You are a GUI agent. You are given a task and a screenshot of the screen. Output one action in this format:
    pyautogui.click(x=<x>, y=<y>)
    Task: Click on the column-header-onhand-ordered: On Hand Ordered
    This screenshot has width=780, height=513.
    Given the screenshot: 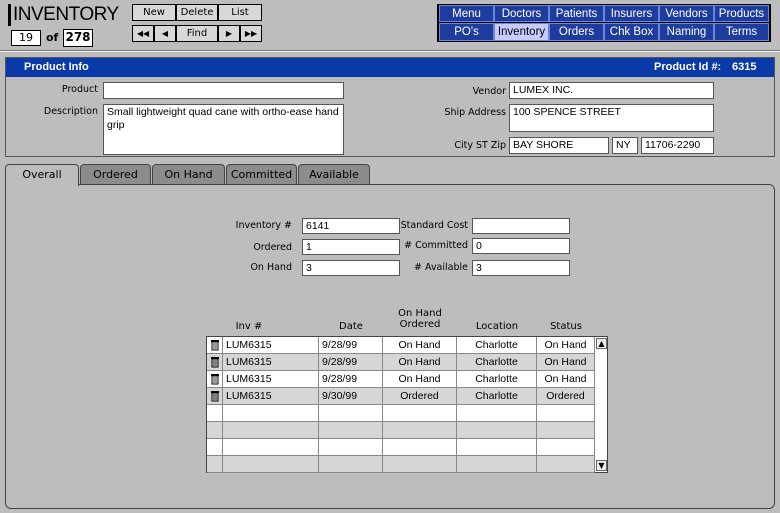 What is the action you would take?
    pyautogui.click(x=420, y=319)
    